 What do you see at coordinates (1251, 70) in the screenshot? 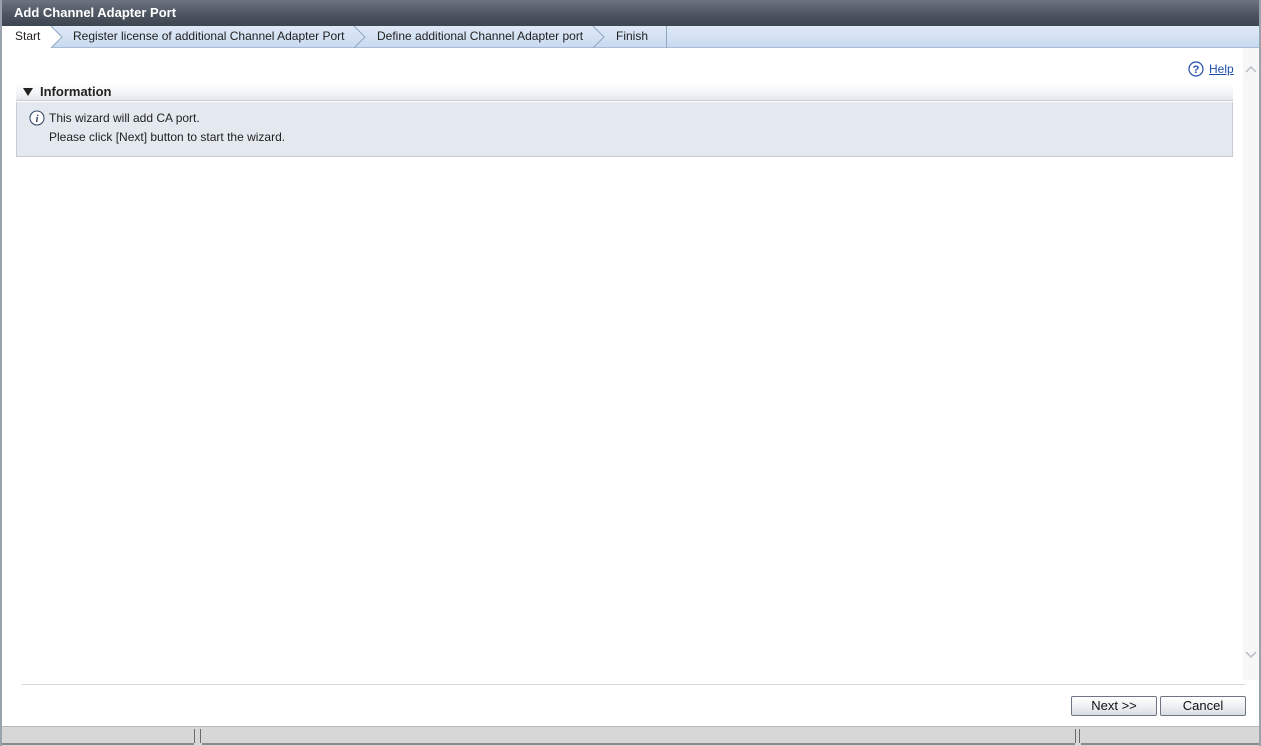
I see `scroll-up-icon` at bounding box center [1251, 70].